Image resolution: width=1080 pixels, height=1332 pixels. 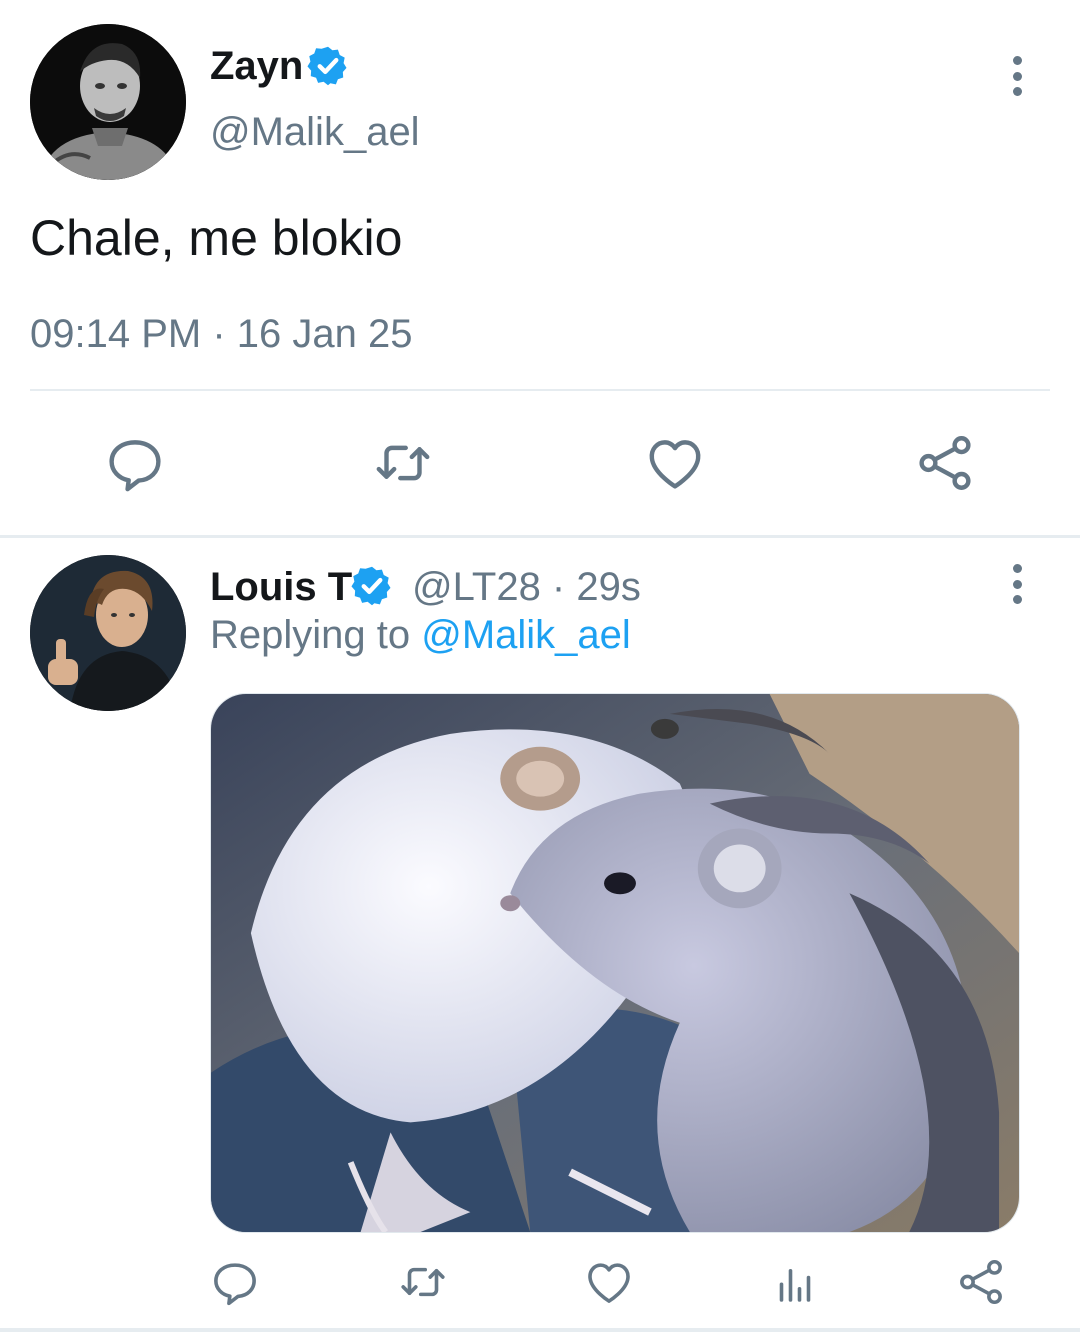 What do you see at coordinates (795, 1282) in the screenshot?
I see `stats-icon` at bounding box center [795, 1282].